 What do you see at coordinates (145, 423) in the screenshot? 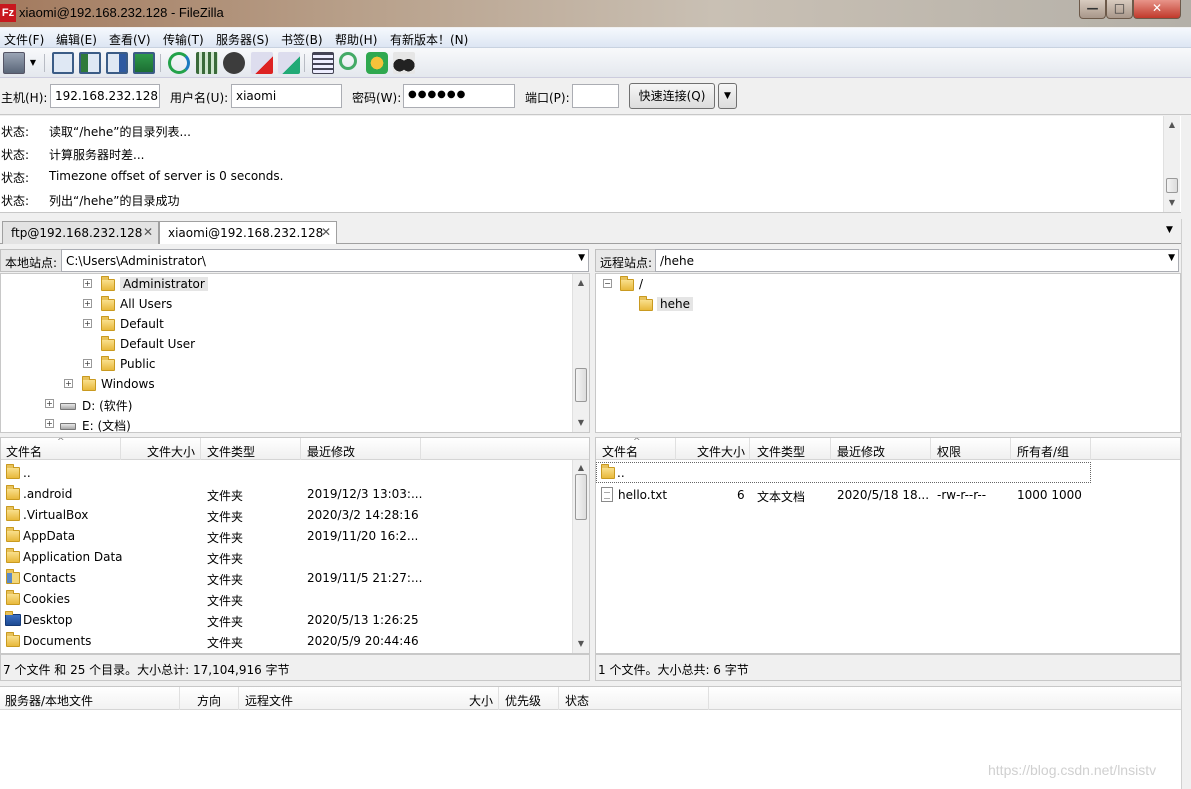
I see `tree-item-drive-e: + E: (文档)` at bounding box center [145, 423].